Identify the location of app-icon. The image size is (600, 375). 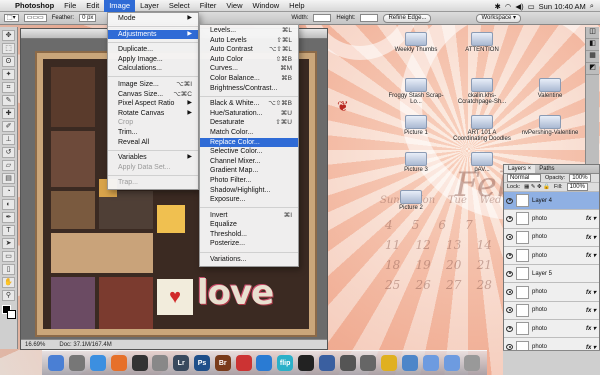
(368, 363).